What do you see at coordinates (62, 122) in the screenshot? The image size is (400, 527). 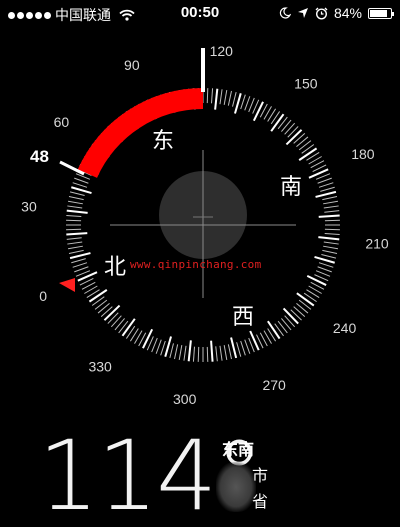 I see `degree-label: 60` at bounding box center [62, 122].